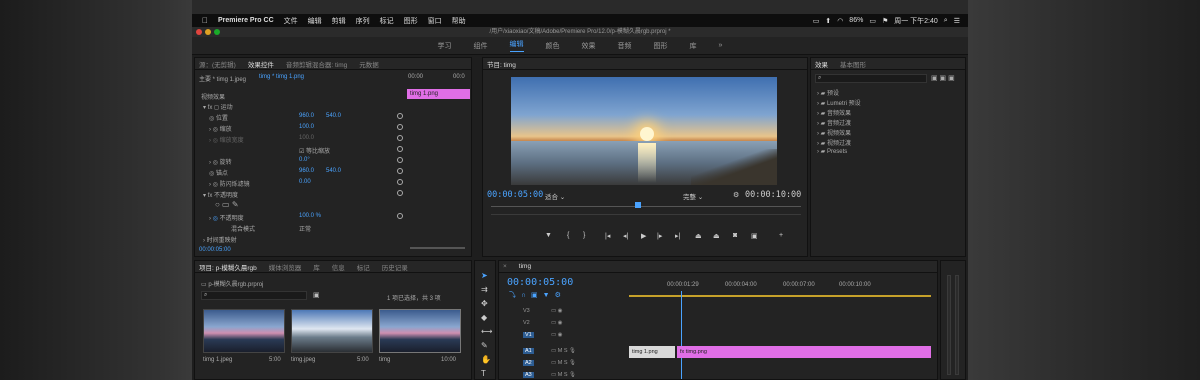 This screenshot has height=380, width=1200. I want to click on minimize-button, so click(208, 32).